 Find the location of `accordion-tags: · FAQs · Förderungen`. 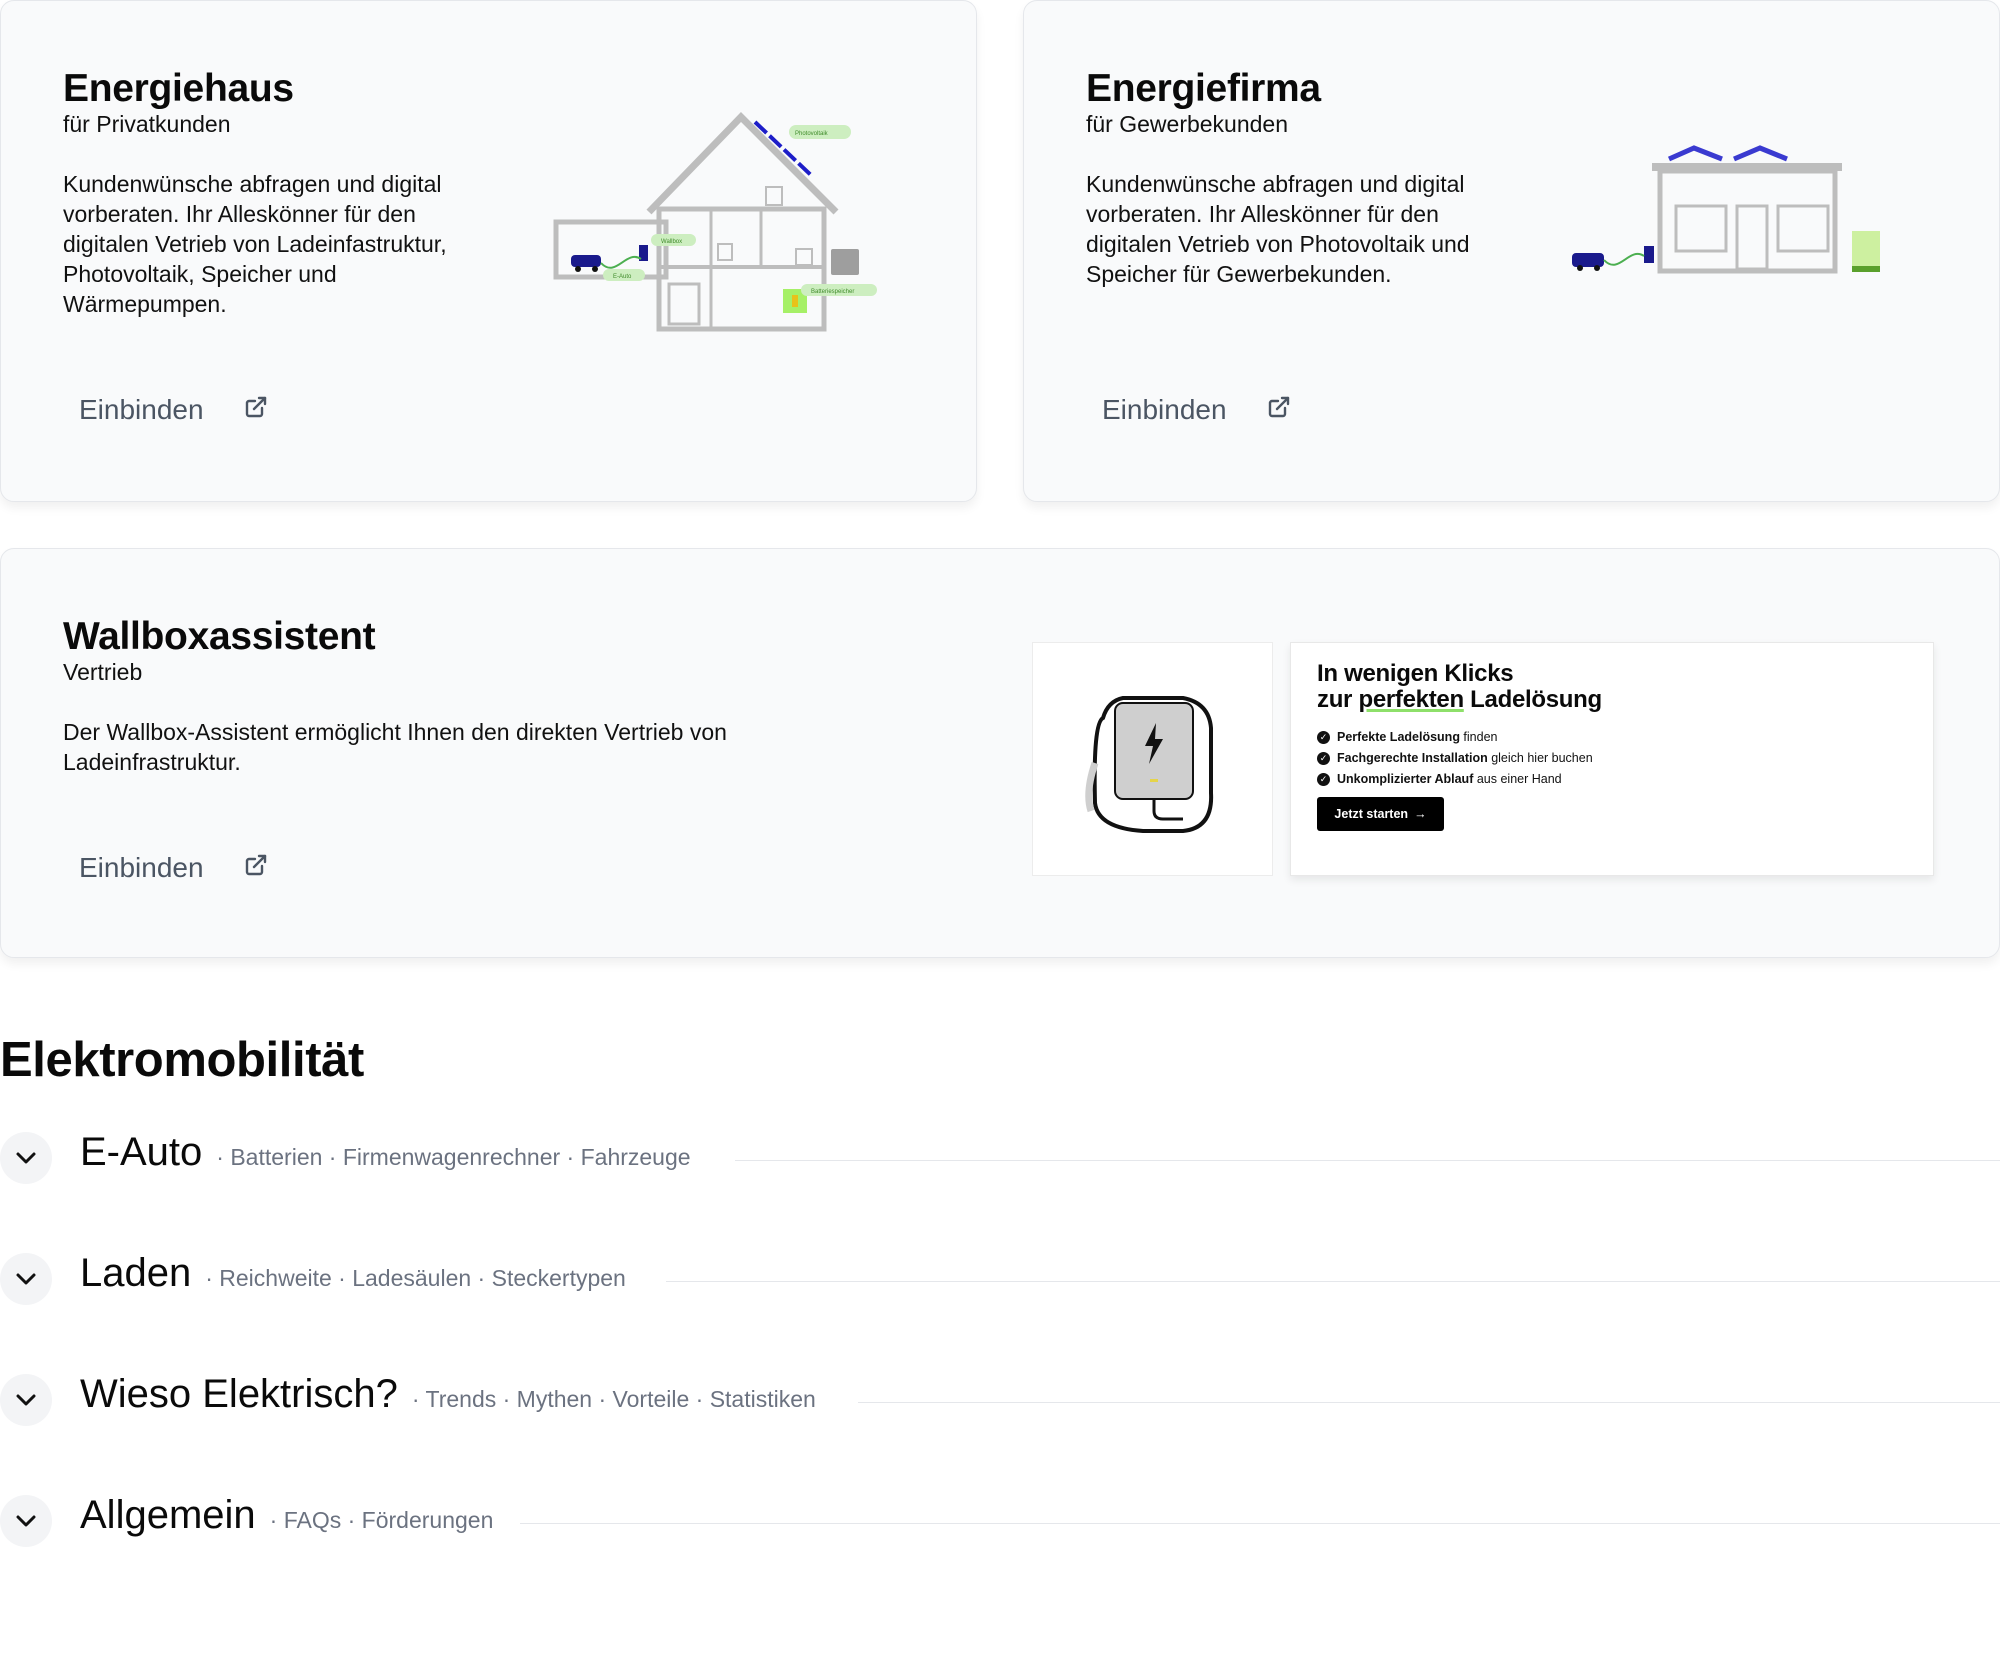

accordion-tags: · FAQs · Förderungen is located at coordinates (381, 1520).